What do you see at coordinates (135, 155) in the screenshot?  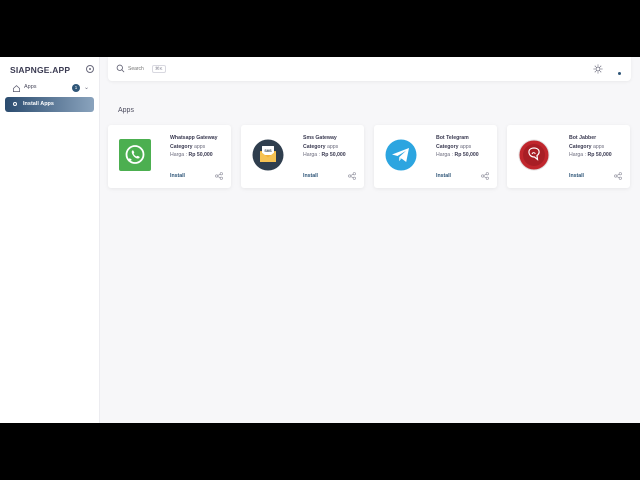 I see `whatsapp-icon` at bounding box center [135, 155].